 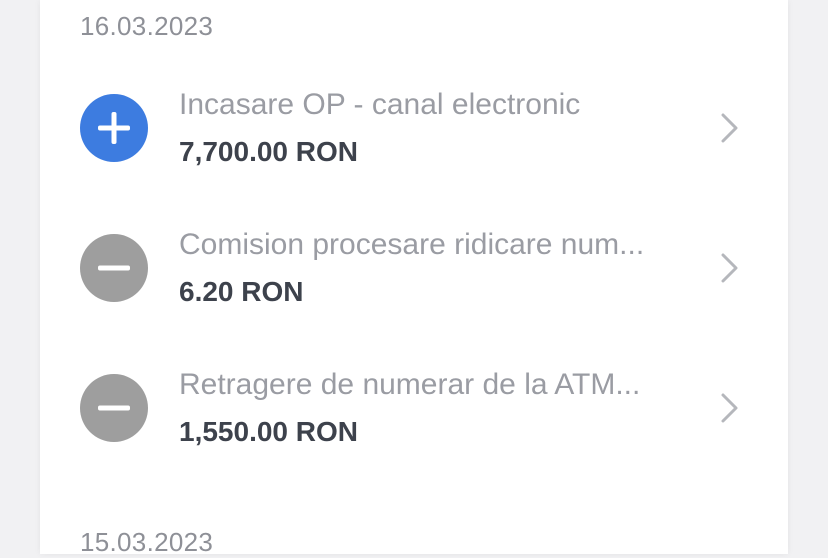 I want to click on transaction-description: Incasare OP - canal electronic, so click(x=380, y=104).